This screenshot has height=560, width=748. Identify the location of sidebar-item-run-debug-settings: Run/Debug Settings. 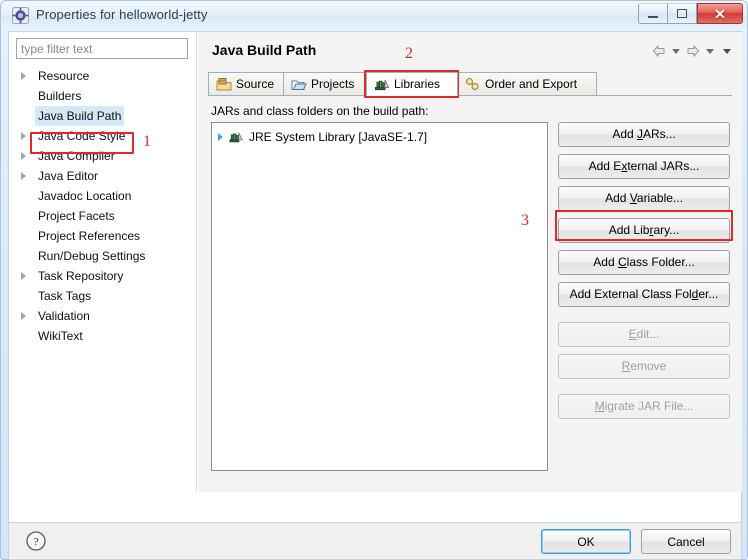
(103, 256).